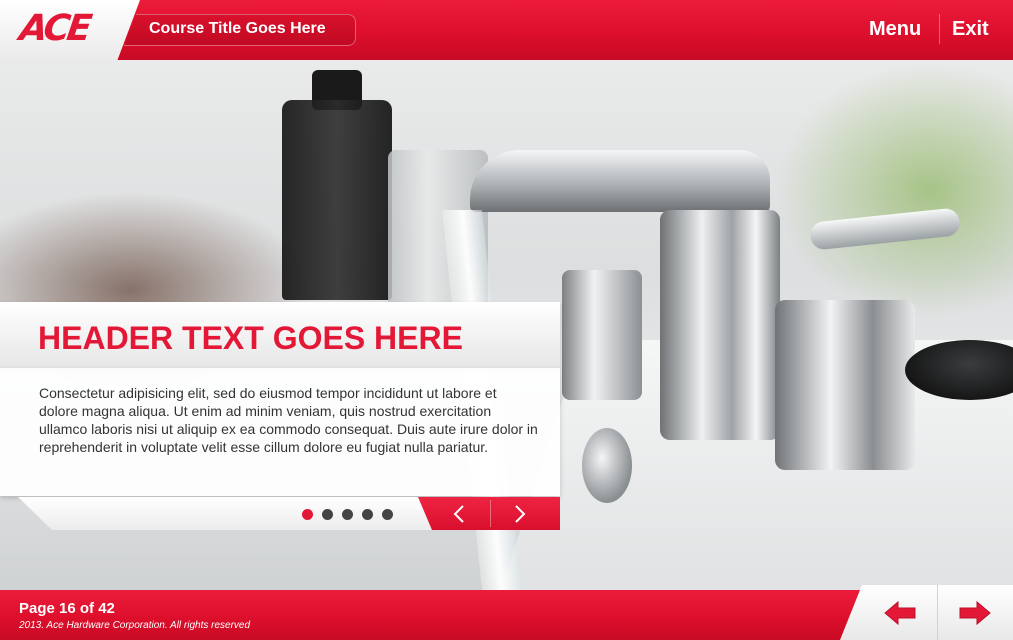  Describe the element at coordinates (970, 29) in the screenshot. I see `exit-button: Exit` at that location.